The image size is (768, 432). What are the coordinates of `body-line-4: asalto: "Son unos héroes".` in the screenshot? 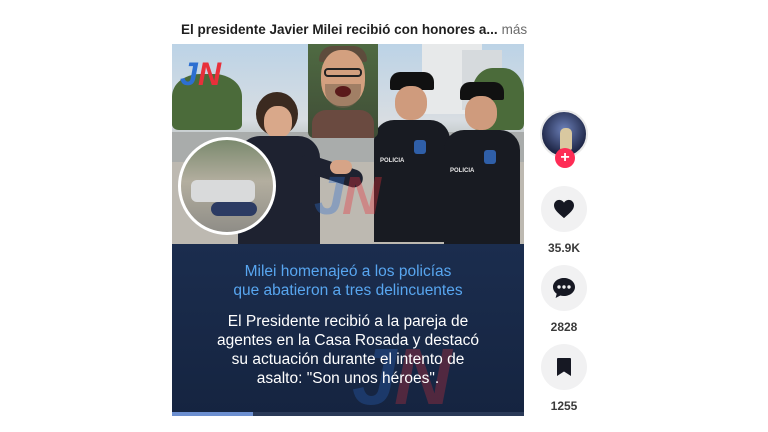 It's located at (348, 378).